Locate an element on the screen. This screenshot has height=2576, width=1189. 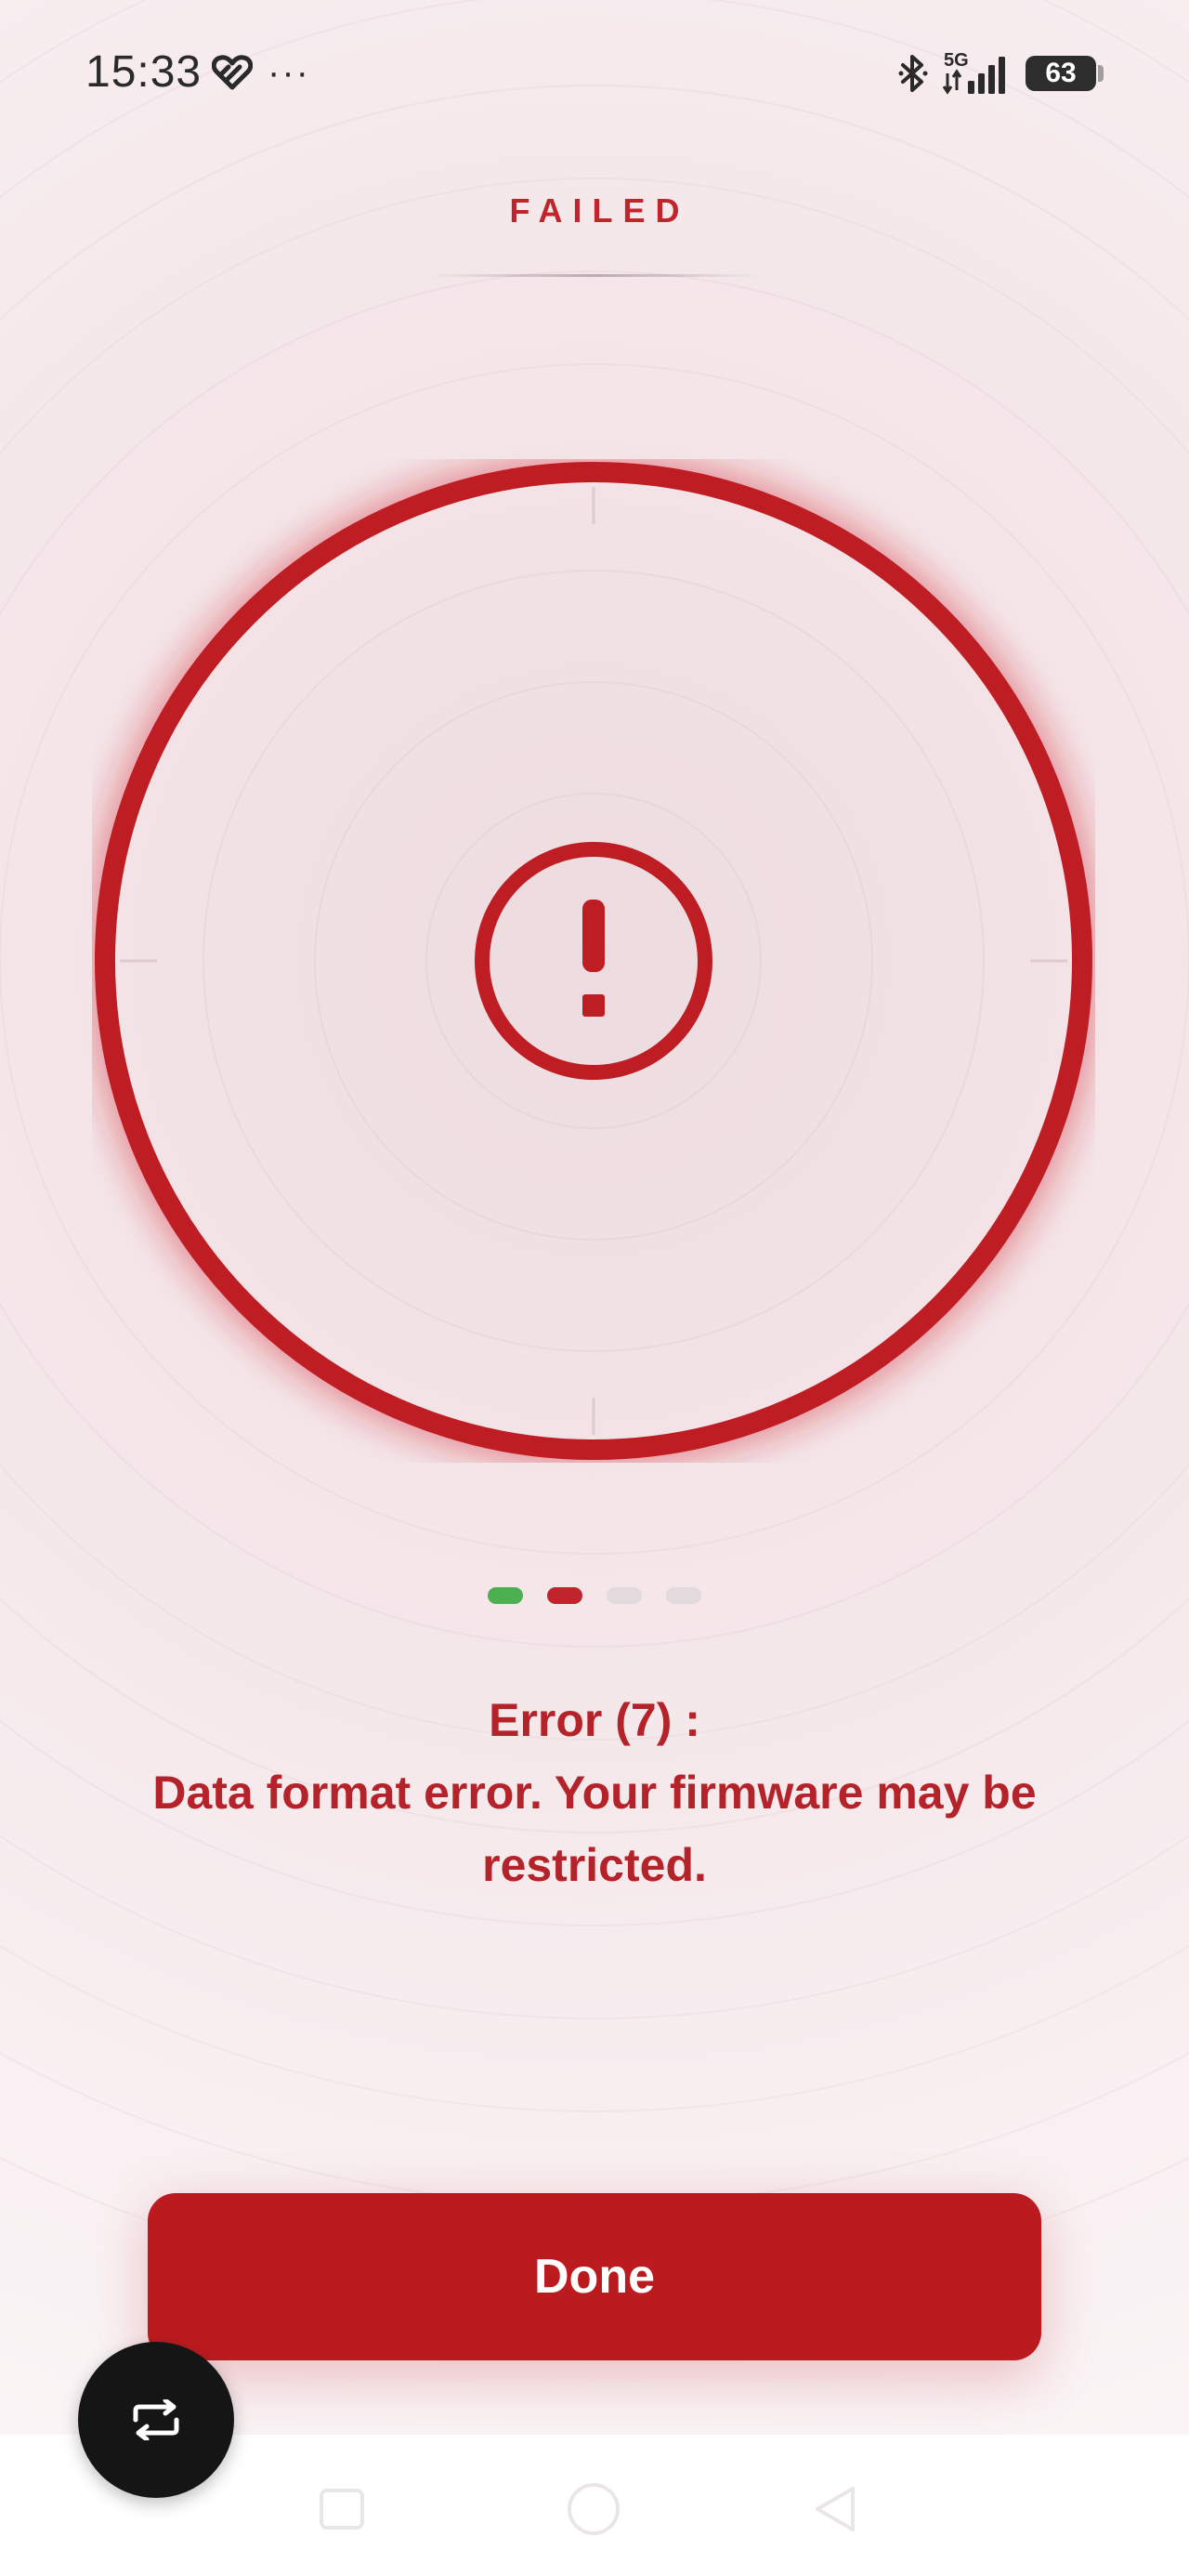
status-time: 15:33 is located at coordinates (144, 72).